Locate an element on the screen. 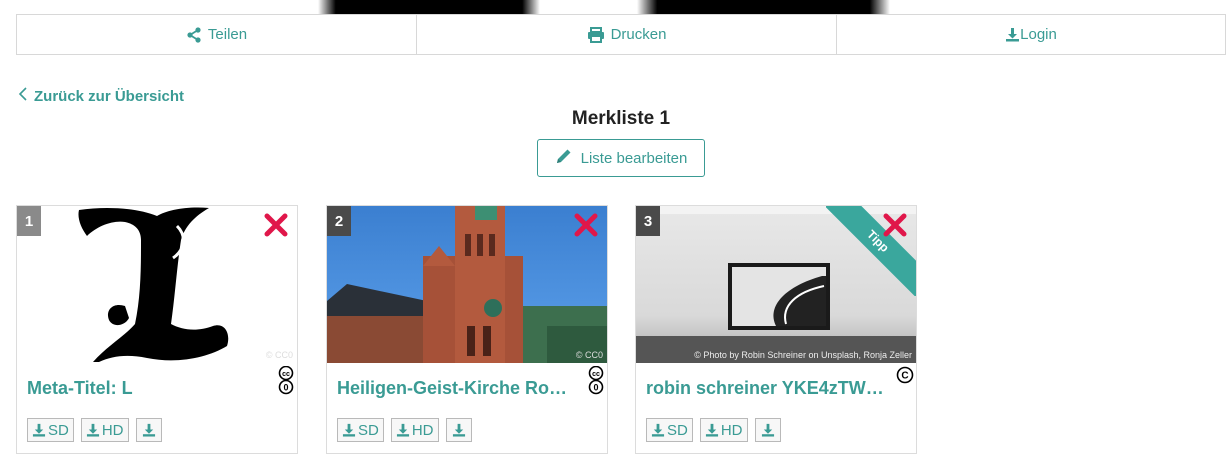 Image resolution: width=1232 pixels, height=458 pixels. back-to-overview-link: Zurück zur Übersicht is located at coordinates (101, 96).